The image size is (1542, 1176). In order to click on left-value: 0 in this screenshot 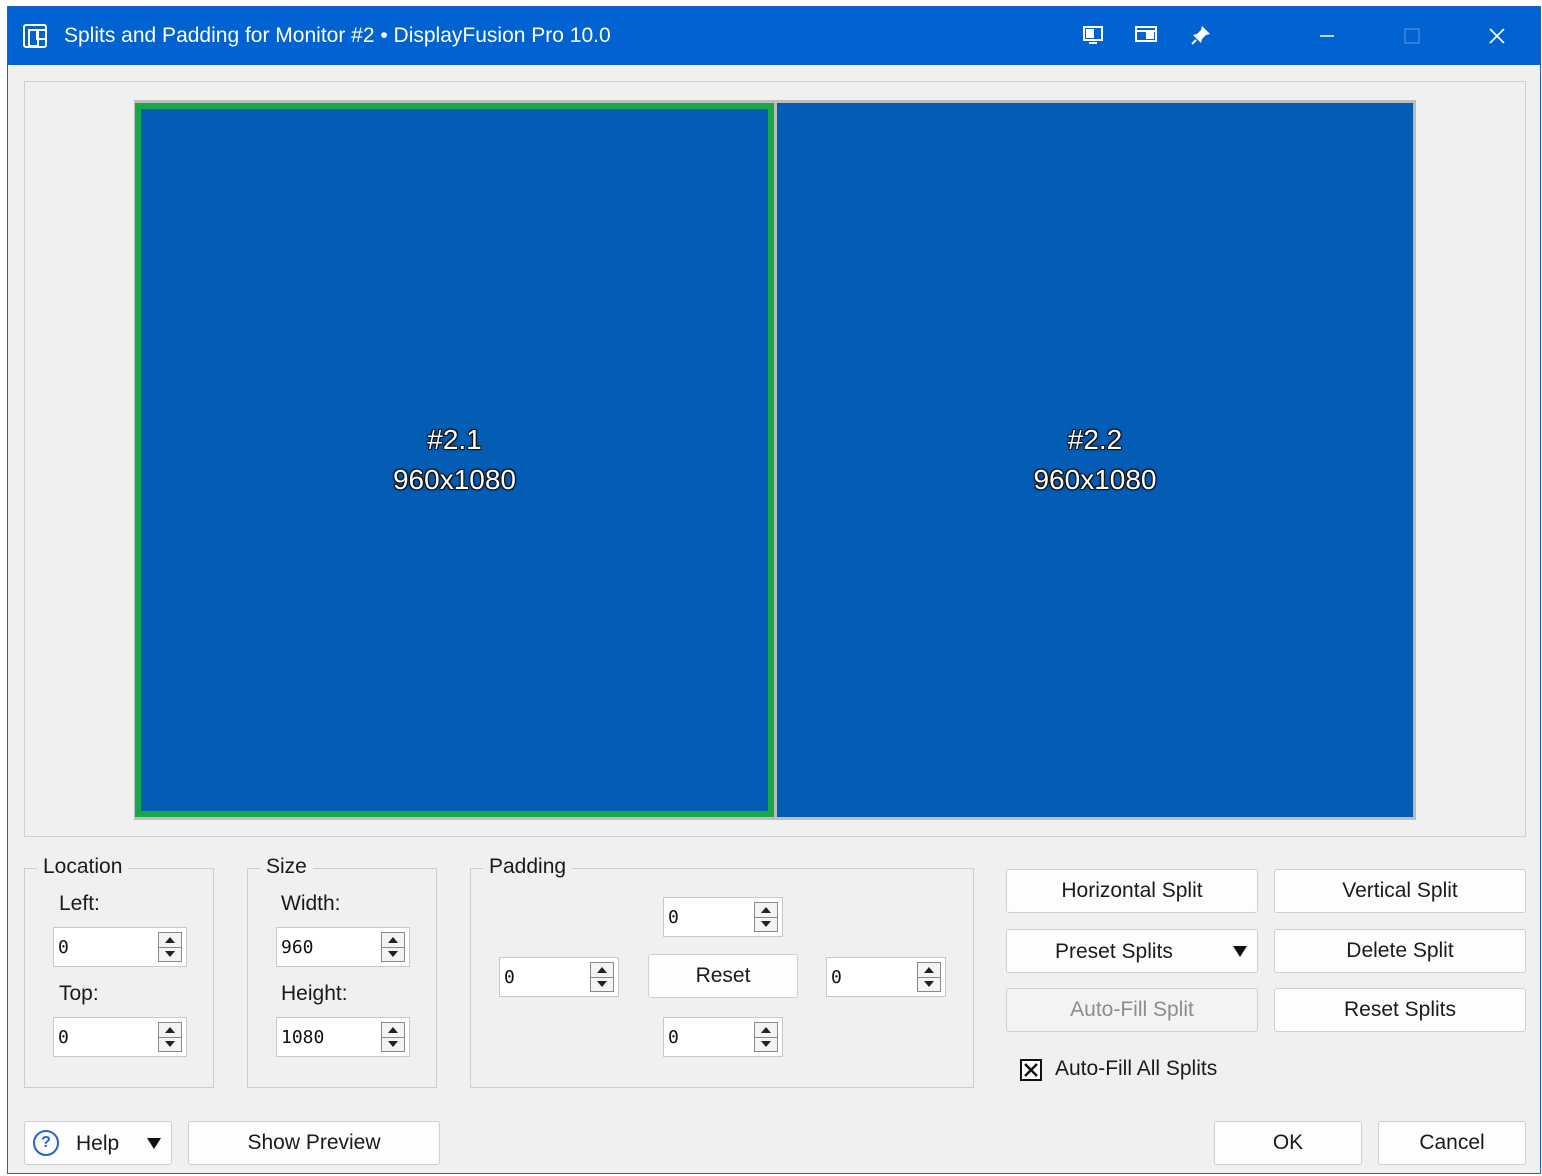, I will do `click(63, 947)`.